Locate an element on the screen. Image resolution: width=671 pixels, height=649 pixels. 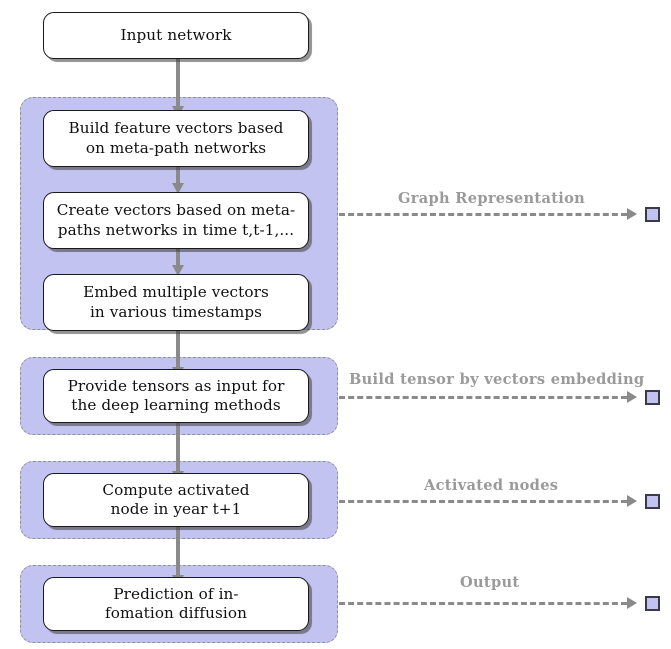
annotation-marker-output is located at coordinates (652, 603).